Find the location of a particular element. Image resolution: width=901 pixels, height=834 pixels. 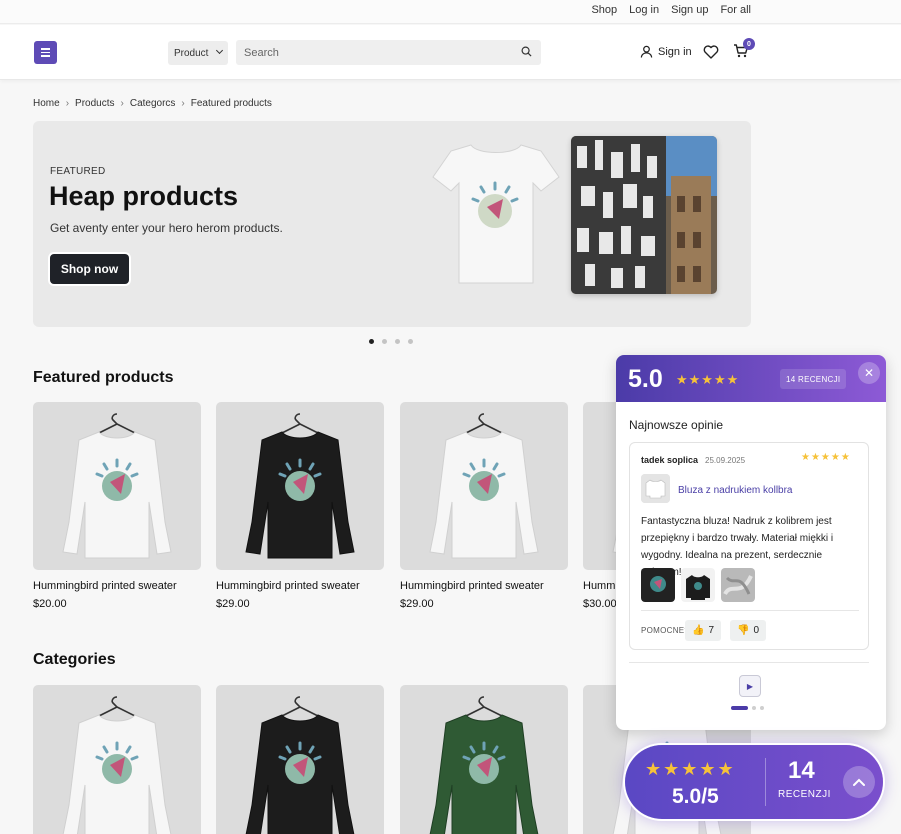

badge-review-label: RECENZJI is located at coordinates (804, 794).